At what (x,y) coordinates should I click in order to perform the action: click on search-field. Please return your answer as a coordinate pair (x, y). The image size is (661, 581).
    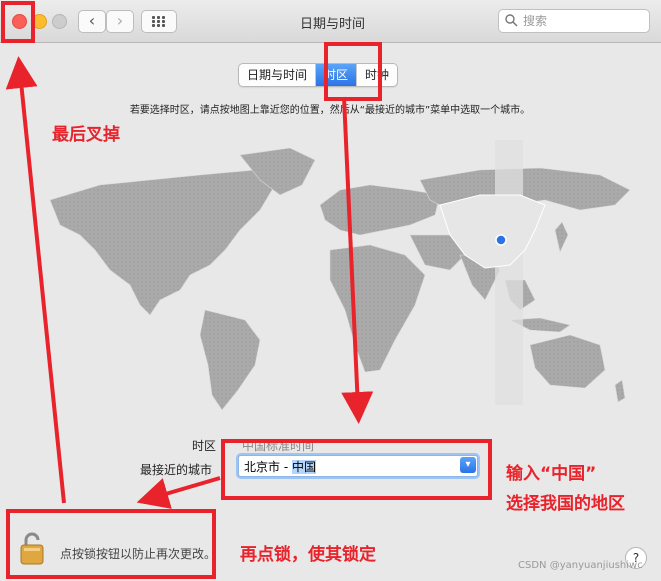
    Looking at the image, I should click on (574, 21).